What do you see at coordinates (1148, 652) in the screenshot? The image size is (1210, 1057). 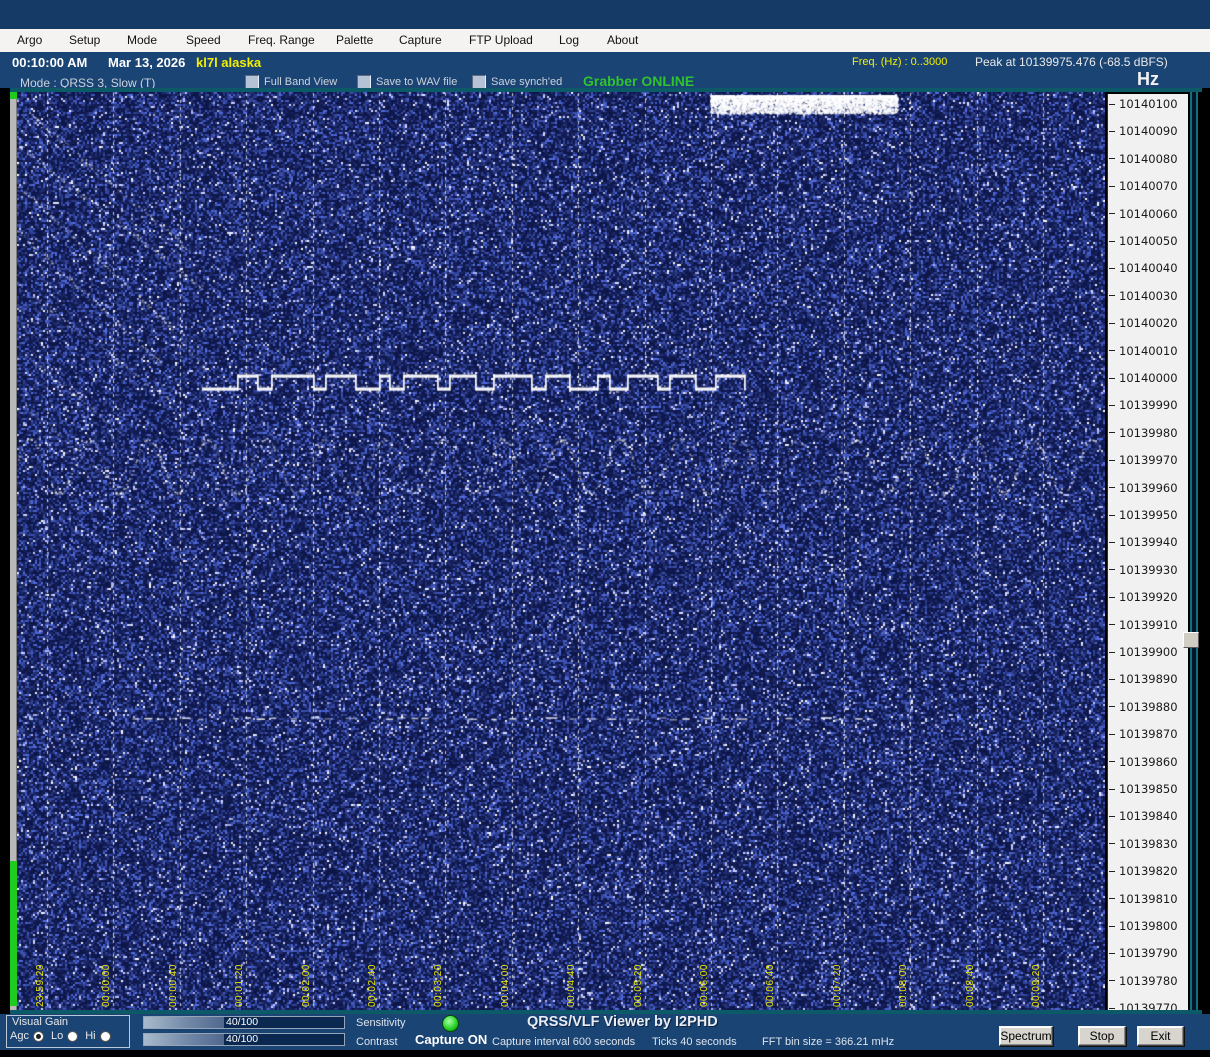 I see `freq-label: 10139900` at bounding box center [1148, 652].